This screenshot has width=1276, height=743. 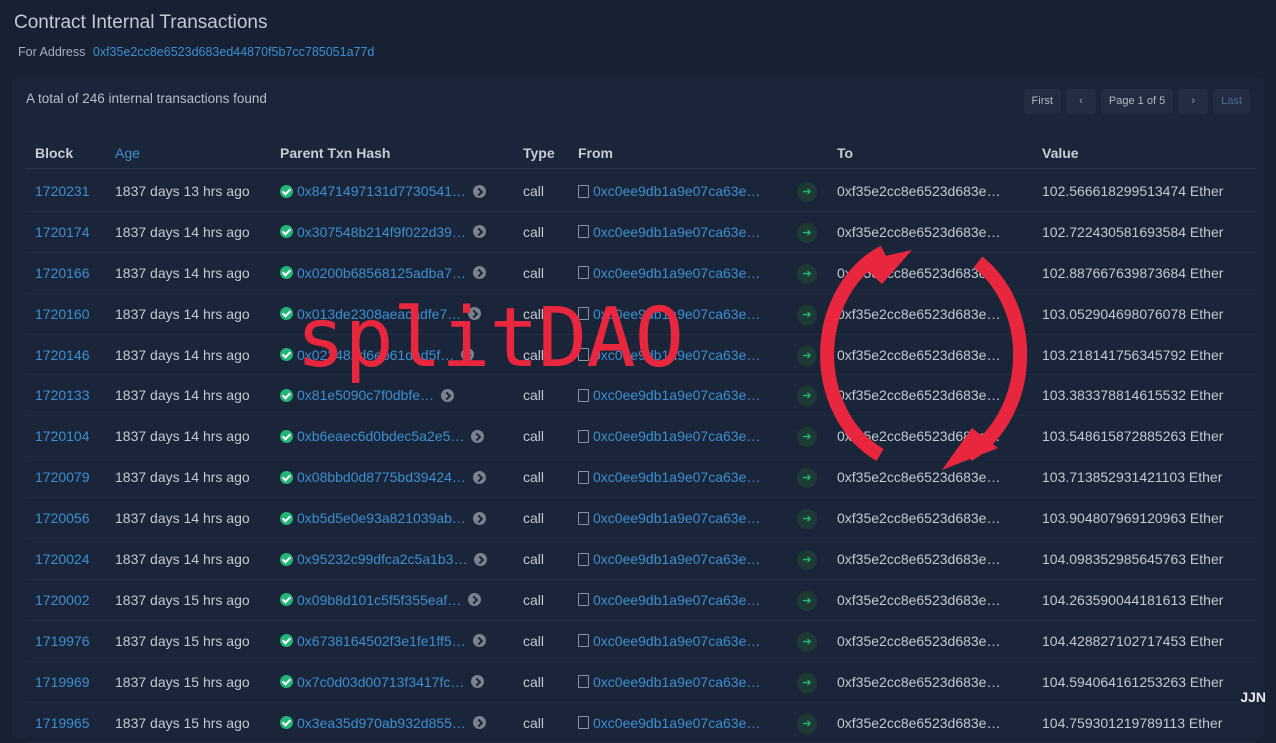 What do you see at coordinates (1253, 697) in the screenshot?
I see `watermark-logo: JJN` at bounding box center [1253, 697].